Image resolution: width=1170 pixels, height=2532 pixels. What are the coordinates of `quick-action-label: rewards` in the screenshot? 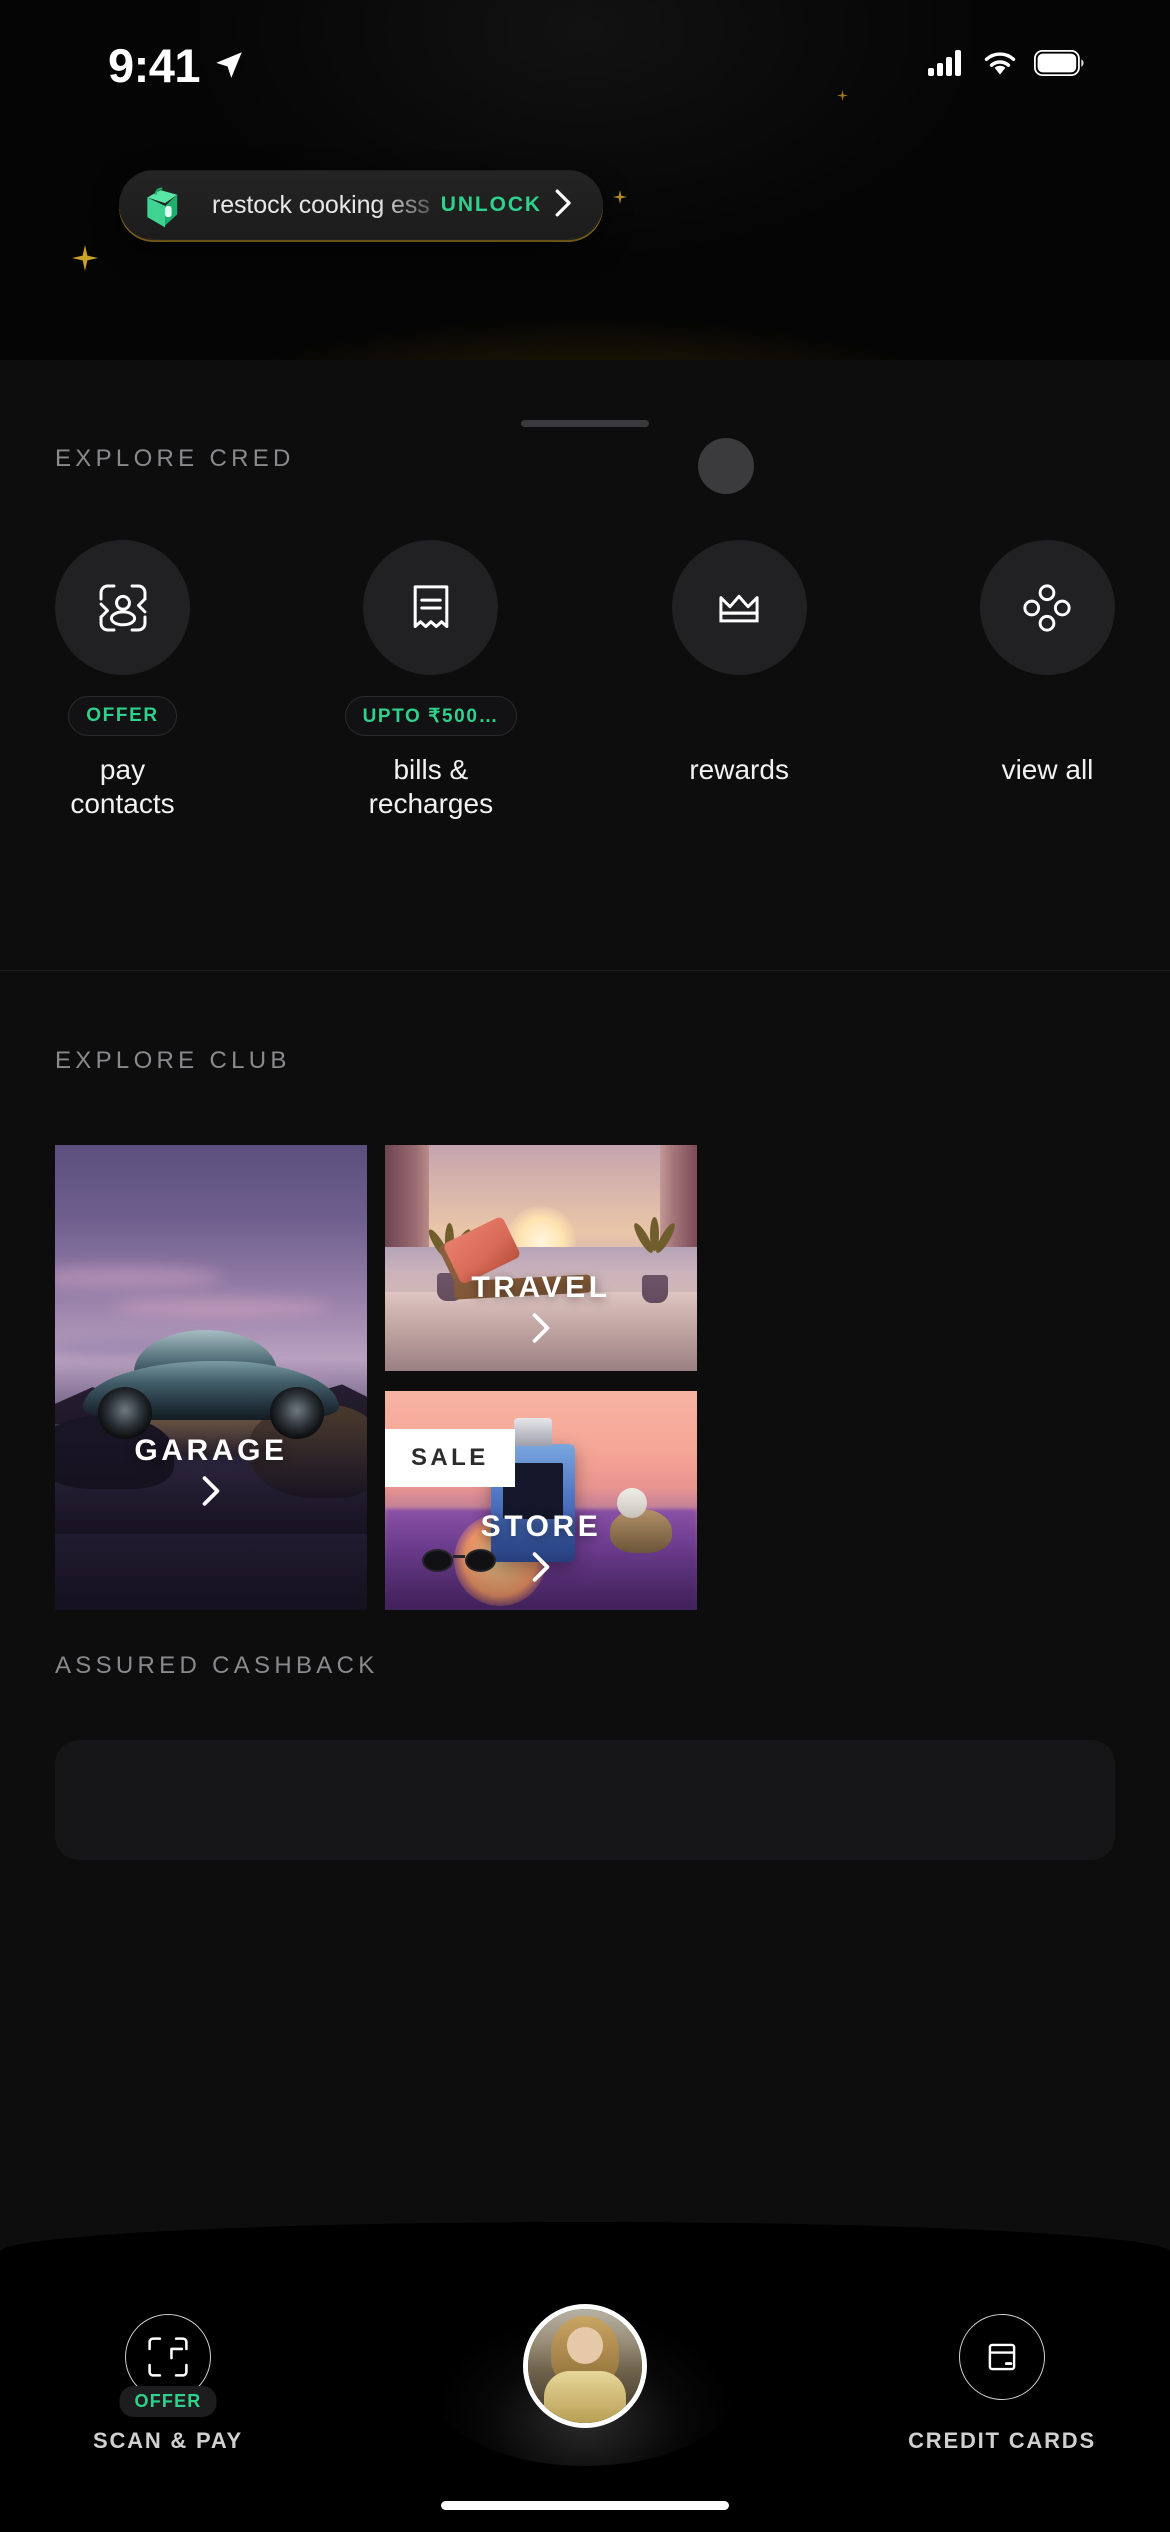 It's located at (739, 769).